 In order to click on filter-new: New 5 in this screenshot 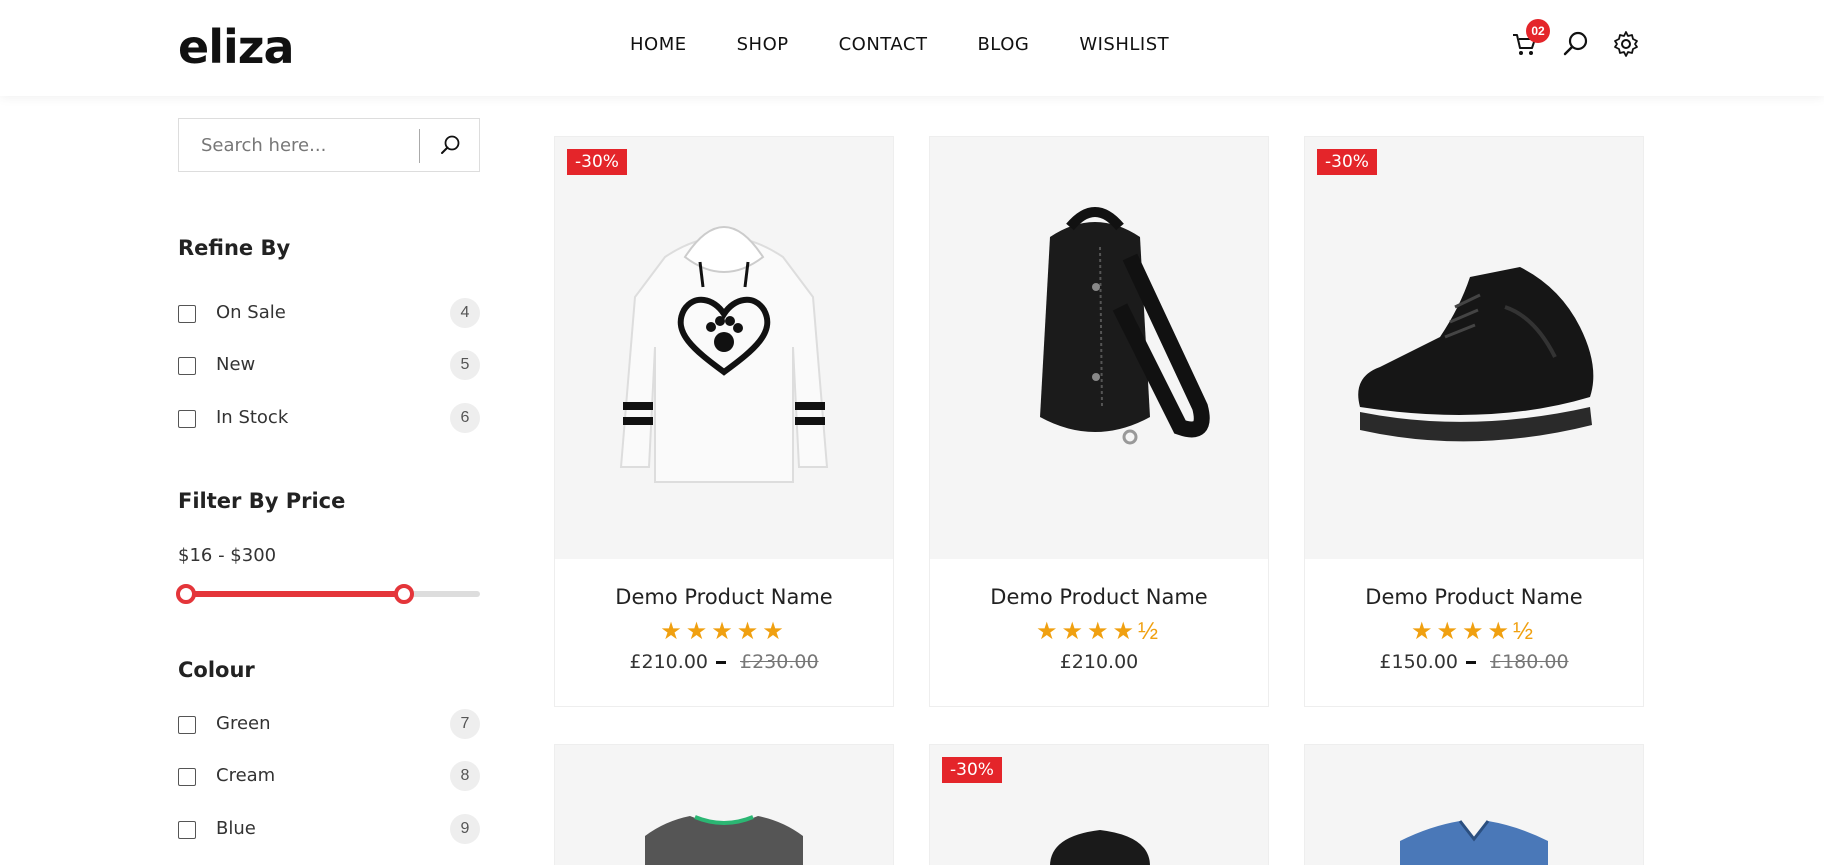, I will do `click(329, 366)`.